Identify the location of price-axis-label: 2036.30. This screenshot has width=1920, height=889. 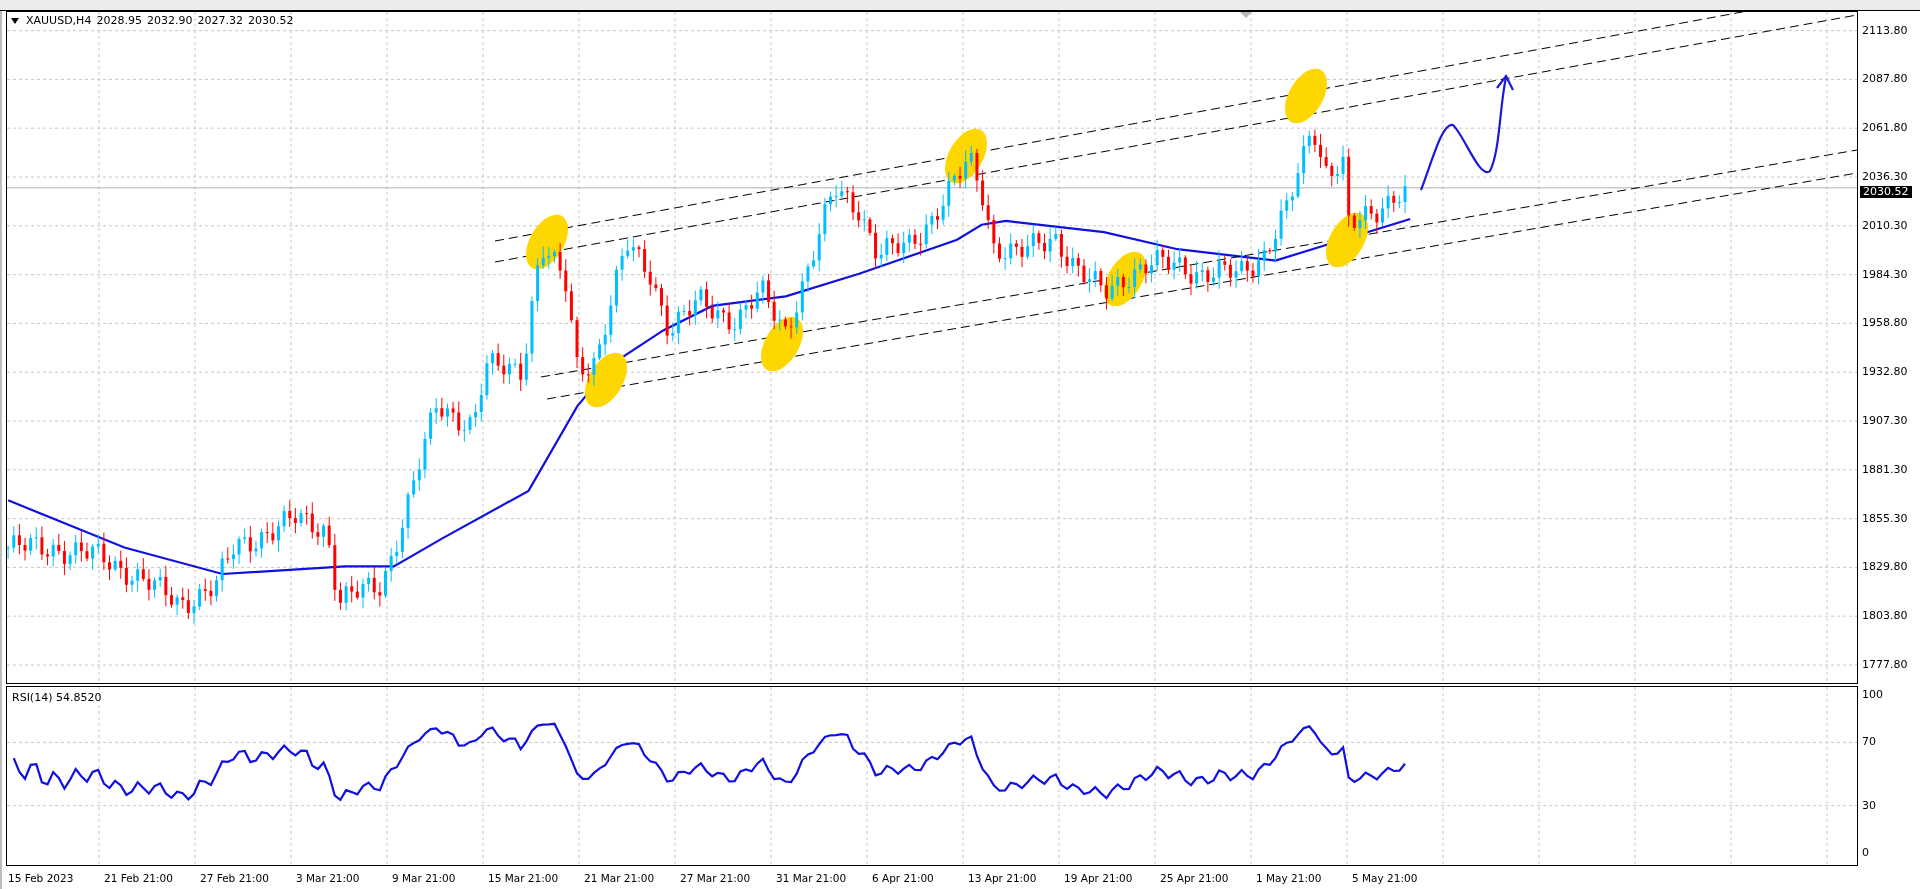
(1885, 177).